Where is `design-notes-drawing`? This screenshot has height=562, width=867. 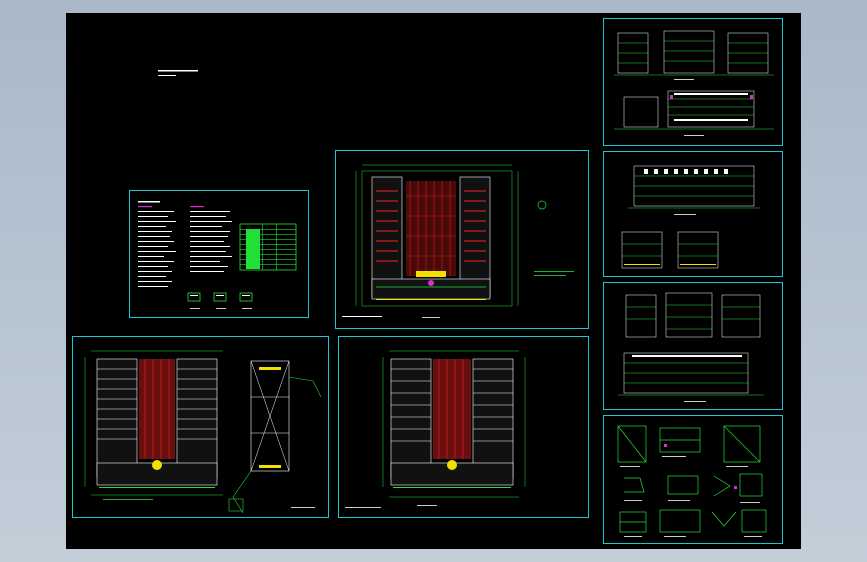 design-notes-drawing is located at coordinates (217, 255).